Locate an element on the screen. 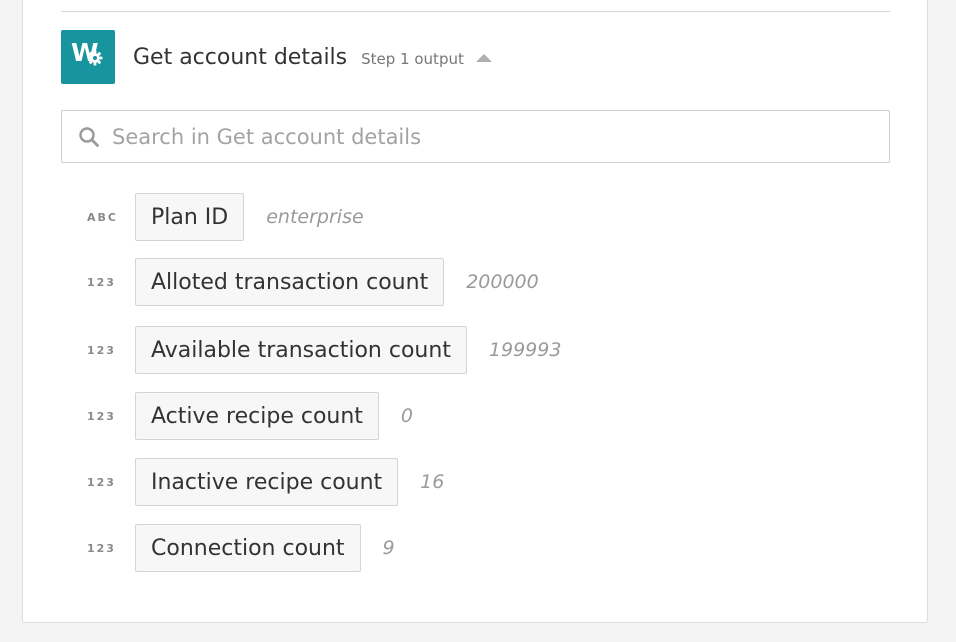  field-value: 16 is located at coordinates (432, 482).